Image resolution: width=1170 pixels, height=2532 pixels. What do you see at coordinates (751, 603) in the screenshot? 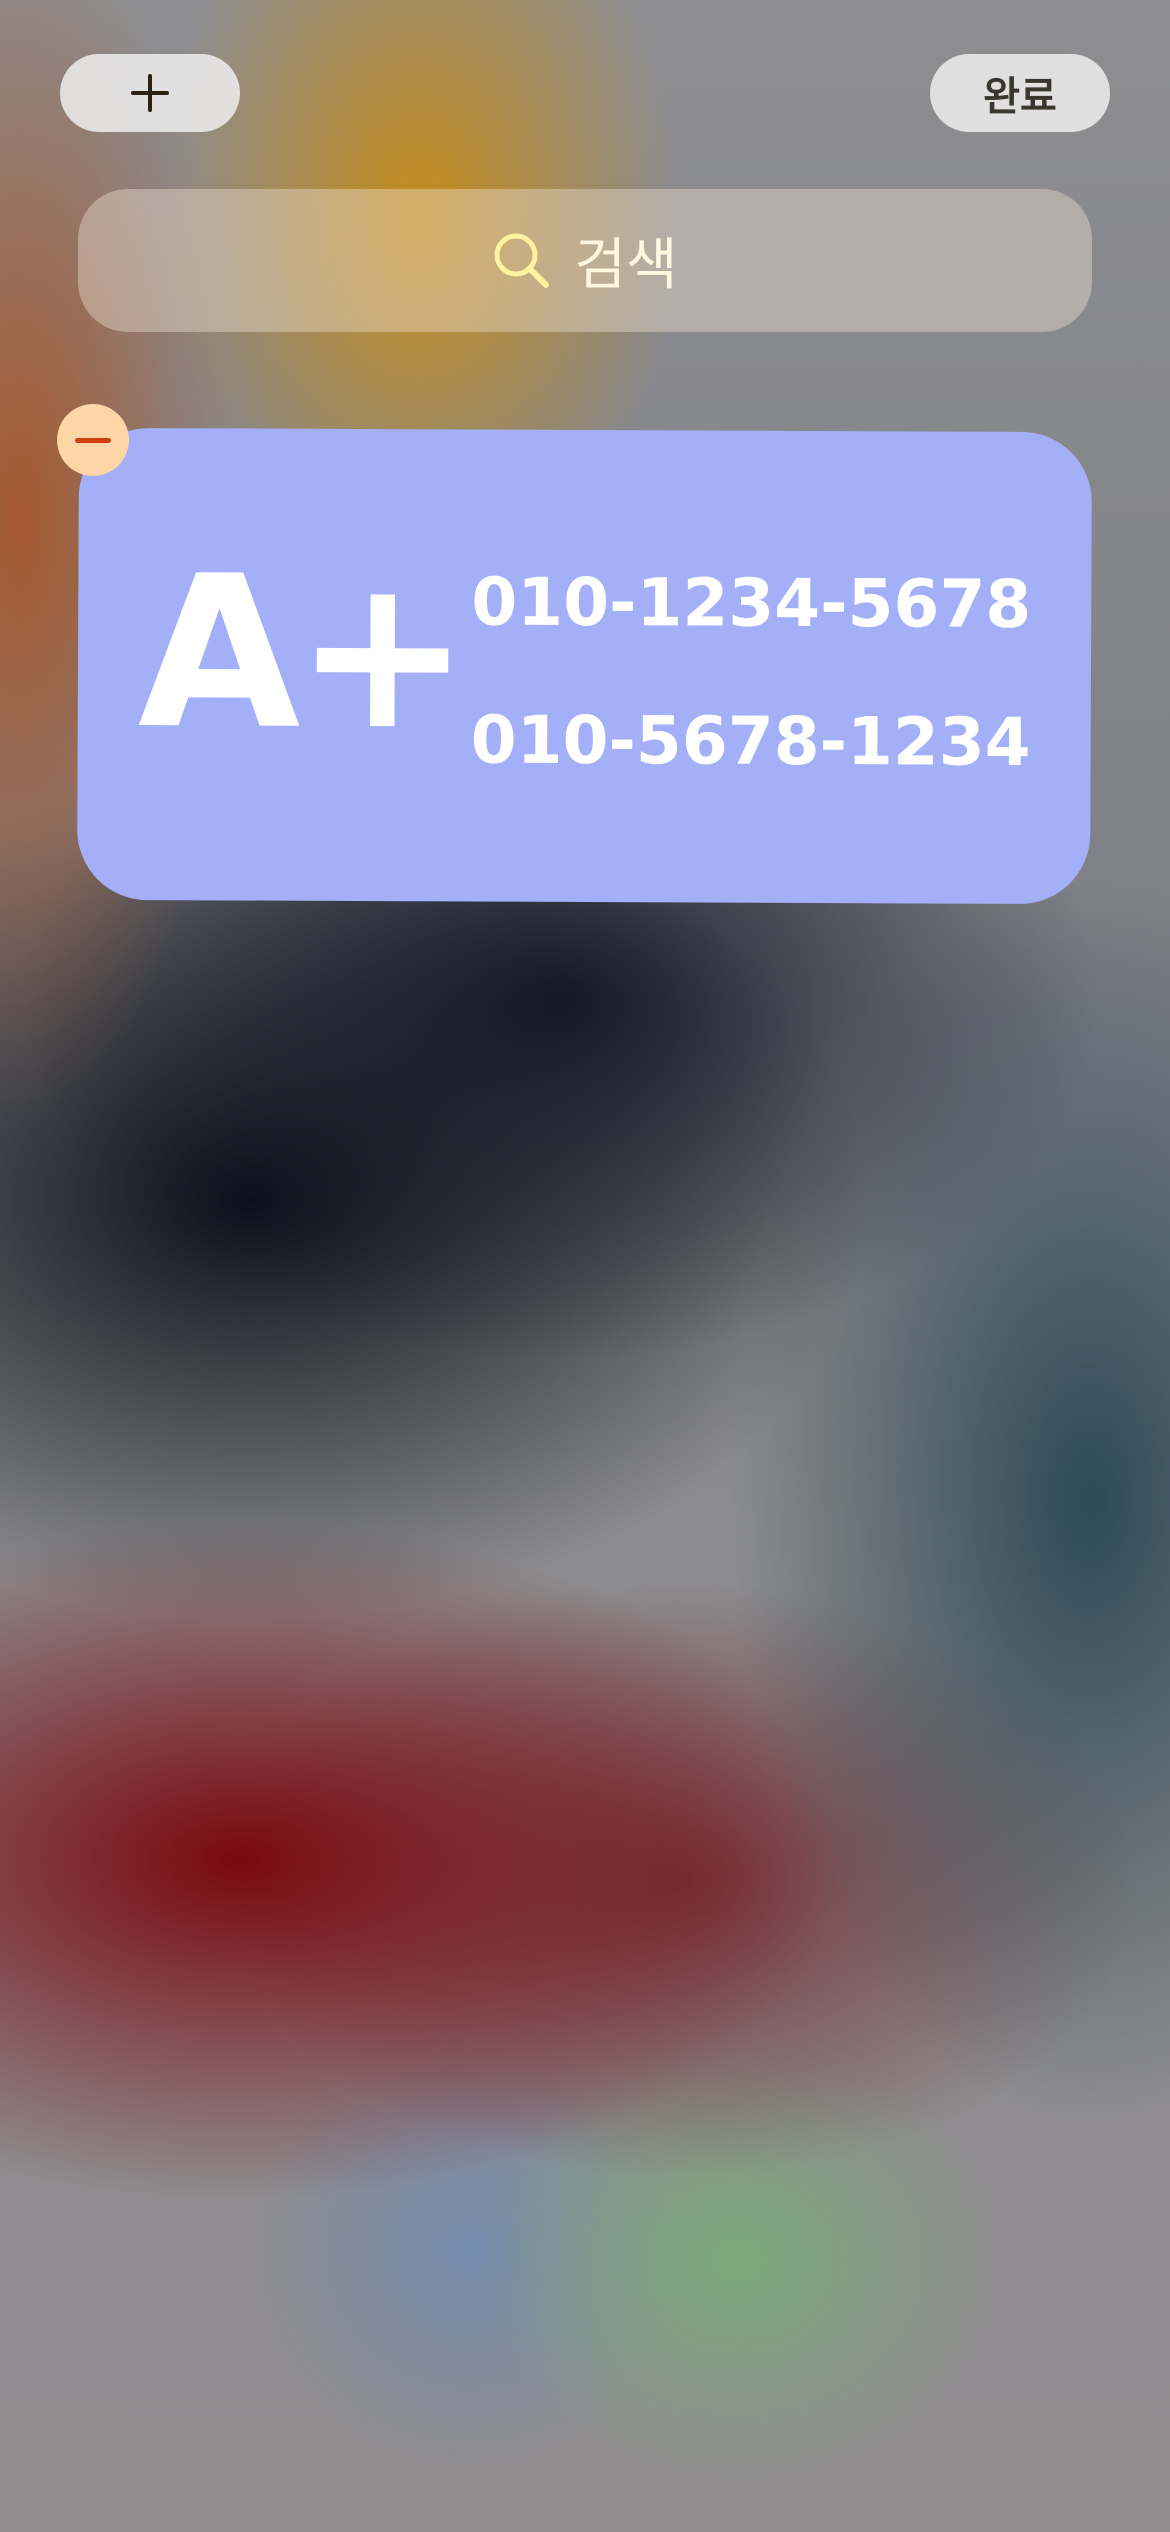
I see `widget-phone-number: 010-1234-5678` at bounding box center [751, 603].